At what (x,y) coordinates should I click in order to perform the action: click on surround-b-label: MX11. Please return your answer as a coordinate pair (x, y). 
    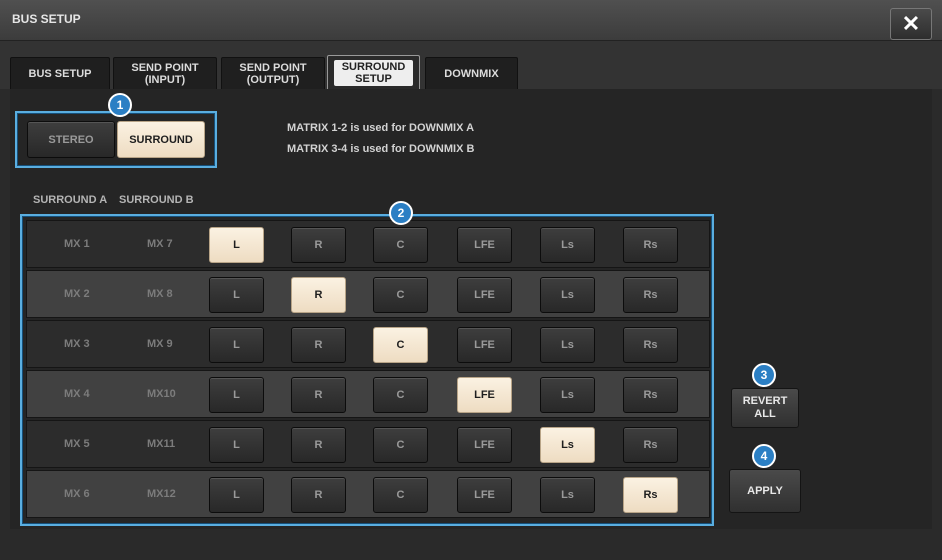
    Looking at the image, I should click on (161, 444).